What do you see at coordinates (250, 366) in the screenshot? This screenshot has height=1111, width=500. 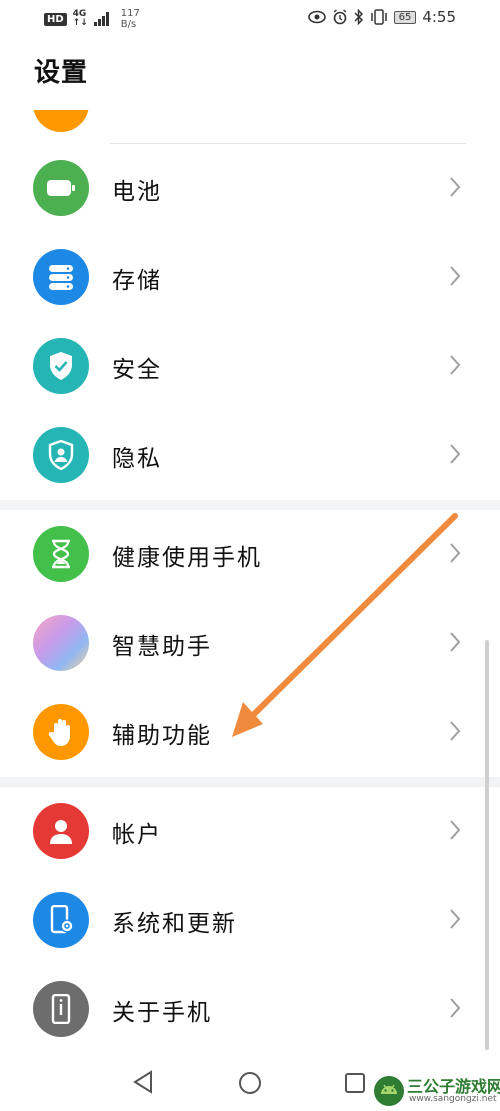 I see `settings-item-security: 安全` at bounding box center [250, 366].